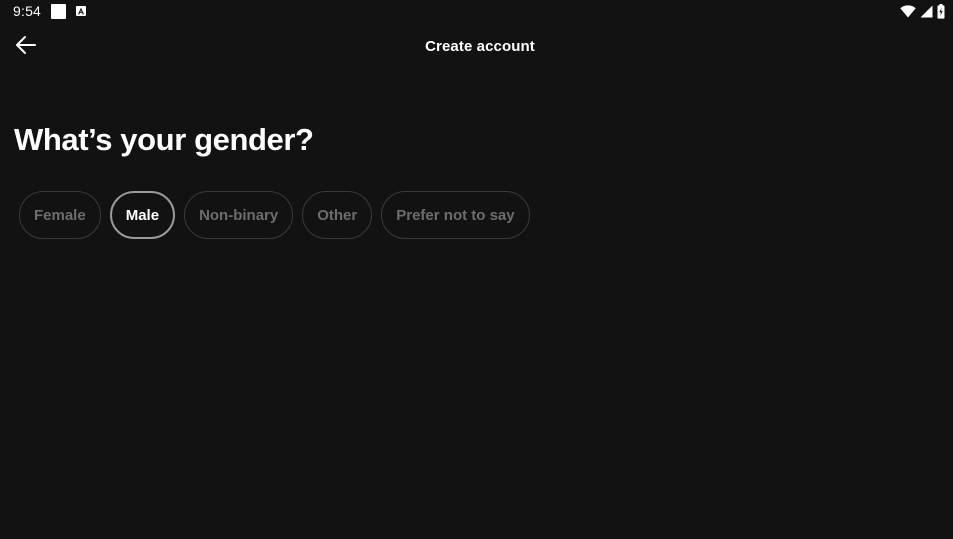 The image size is (953, 539). I want to click on status-icons, so click(922, 11).